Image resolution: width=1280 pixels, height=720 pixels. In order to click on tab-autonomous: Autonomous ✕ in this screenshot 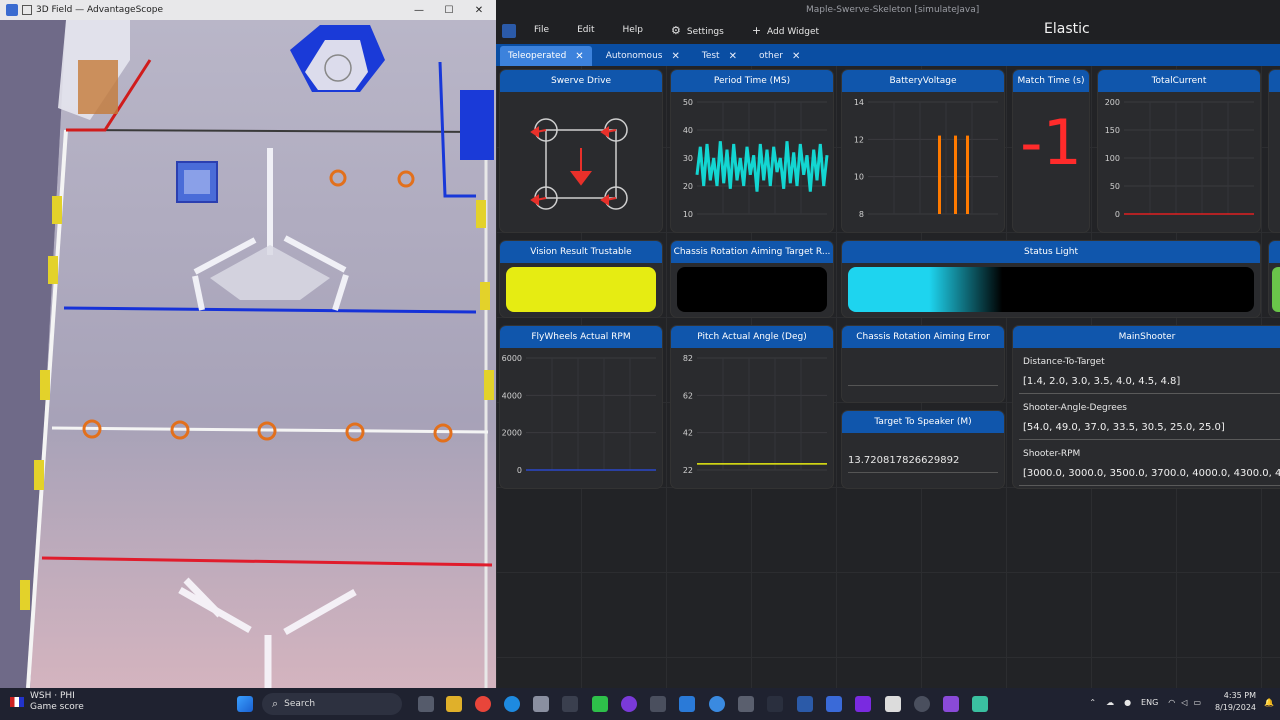, I will do `click(643, 56)`.